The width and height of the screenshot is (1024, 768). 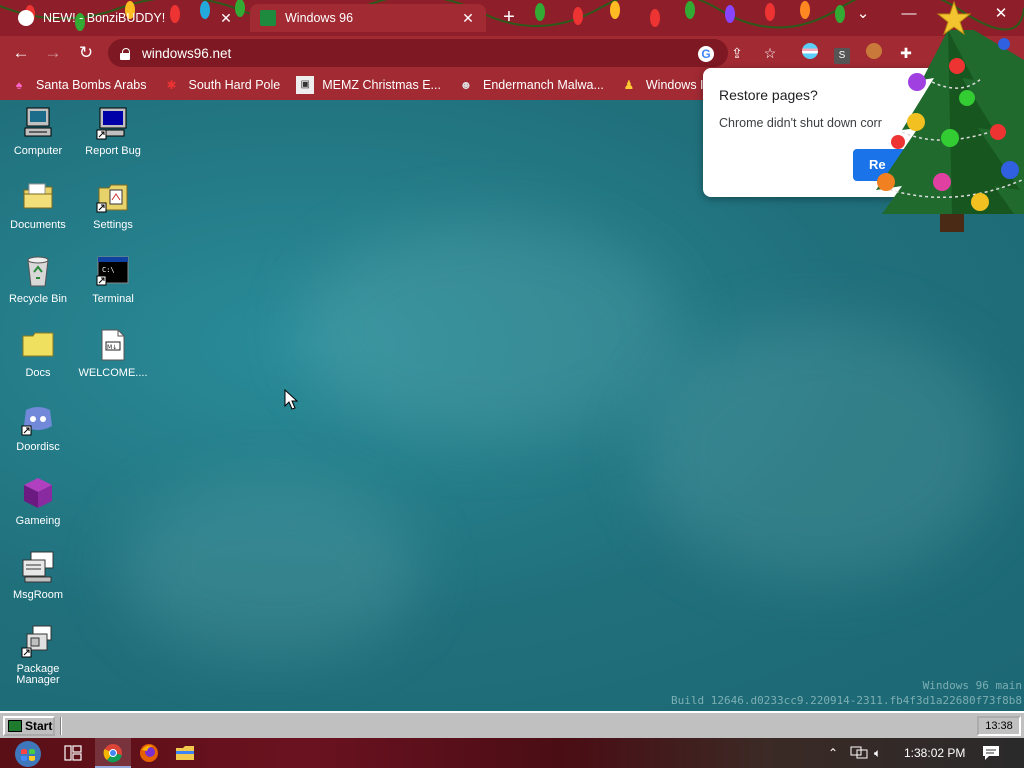 I want to click on desktop-icon-label: Doordisc, so click(x=38, y=447).